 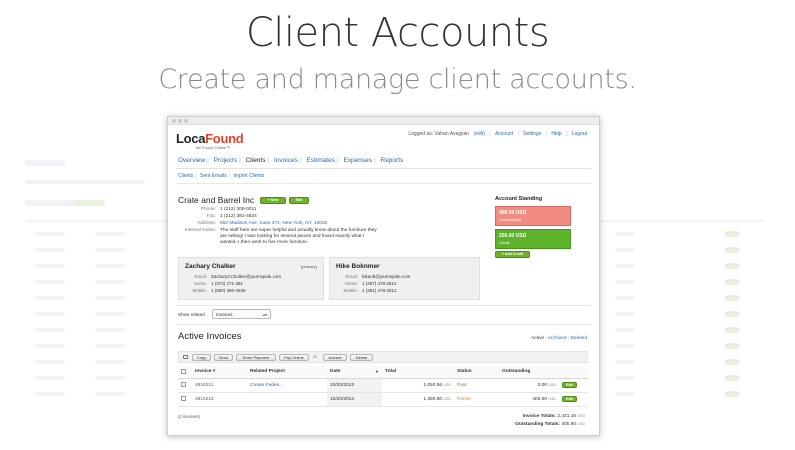 What do you see at coordinates (256, 357) in the screenshot?
I see `enter-payment-button: Enter Payment` at bounding box center [256, 357].